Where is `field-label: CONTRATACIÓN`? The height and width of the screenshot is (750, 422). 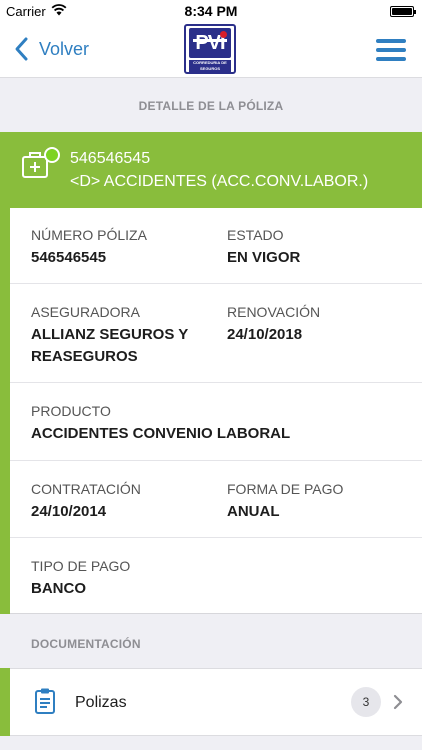
field-label: CONTRATACIÓN is located at coordinates (86, 489).